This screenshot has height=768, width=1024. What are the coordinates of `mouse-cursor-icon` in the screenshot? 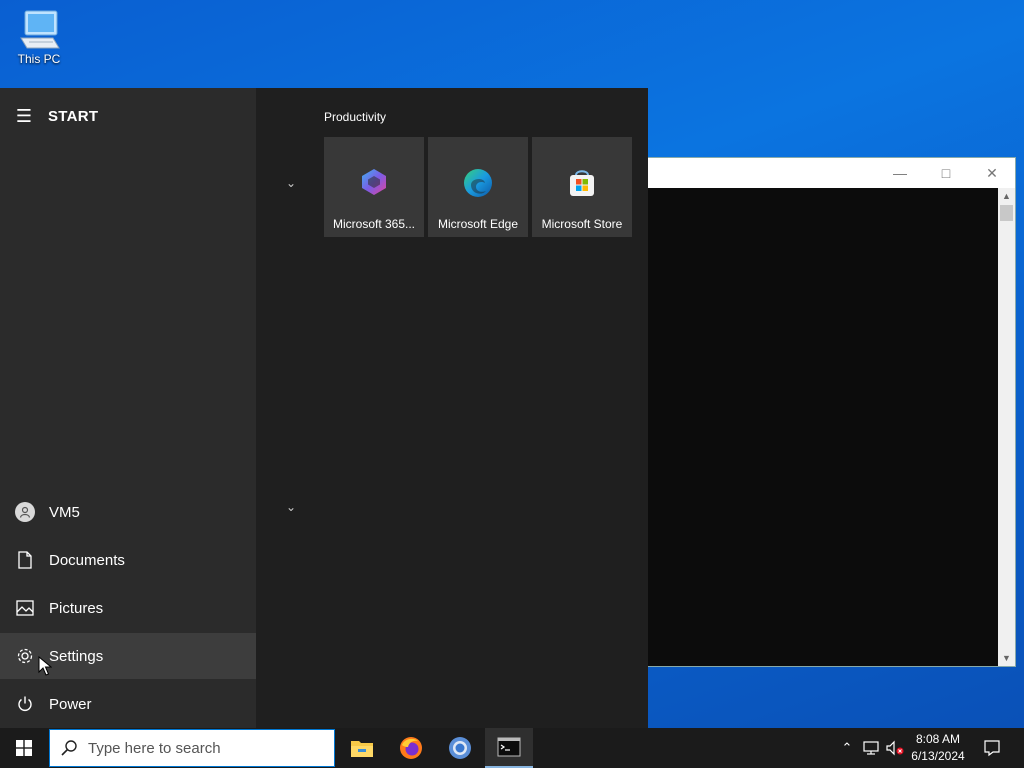 It's located at (45, 666).